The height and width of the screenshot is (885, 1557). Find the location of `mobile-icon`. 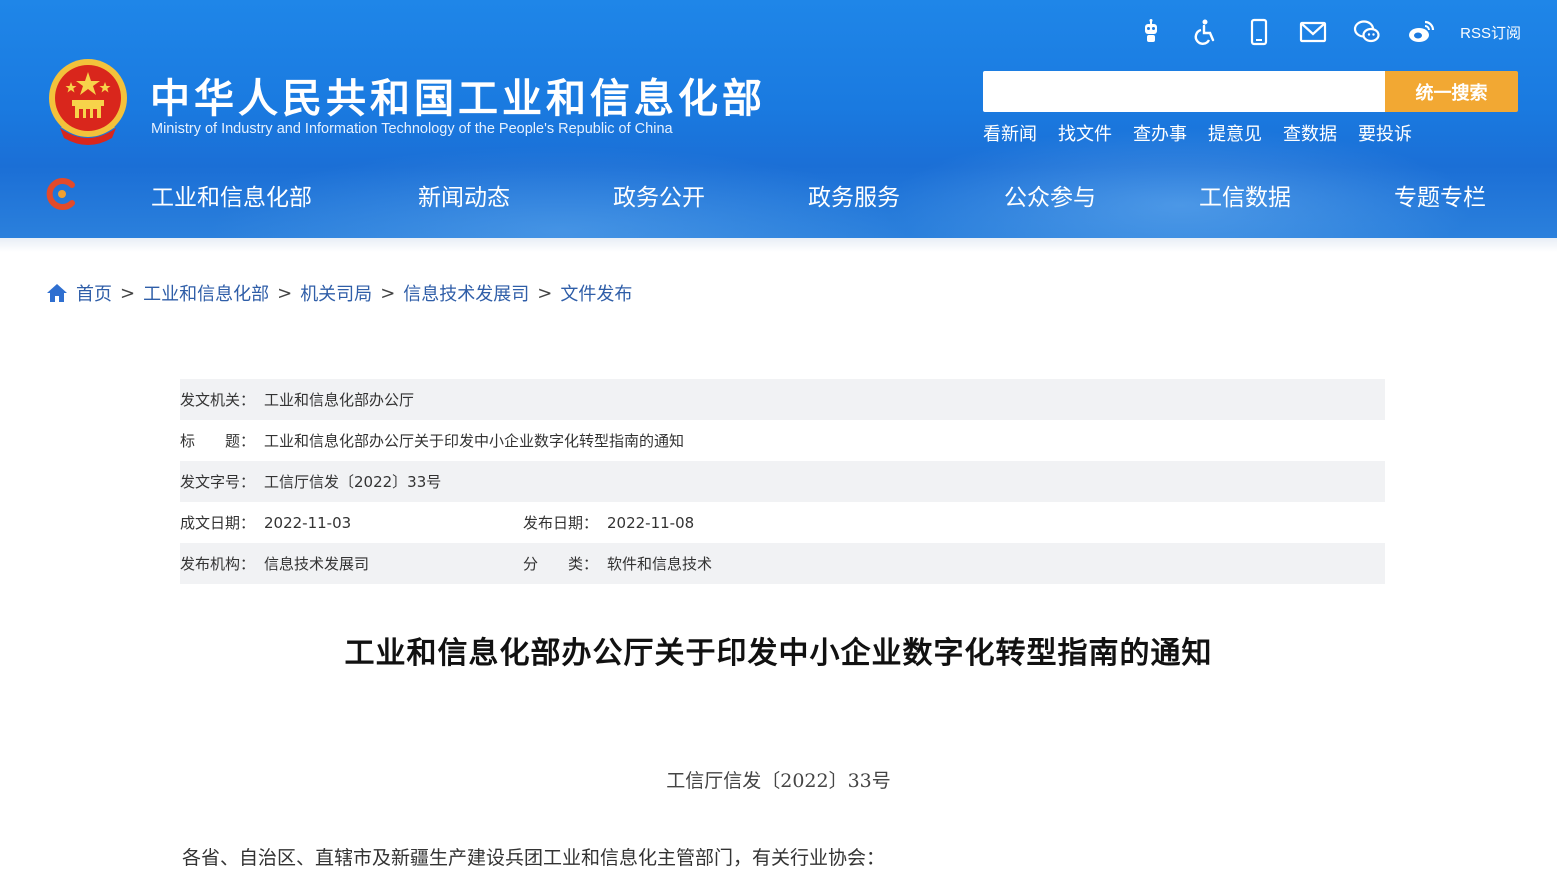

mobile-icon is located at coordinates (1259, 32).